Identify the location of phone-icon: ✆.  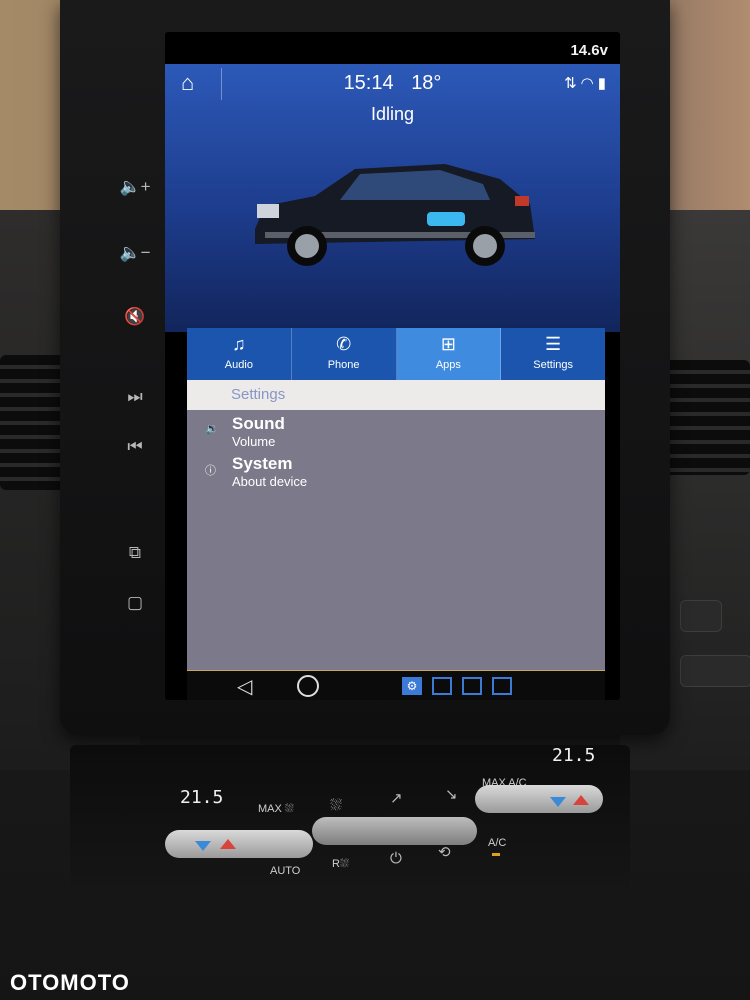
(344, 344).